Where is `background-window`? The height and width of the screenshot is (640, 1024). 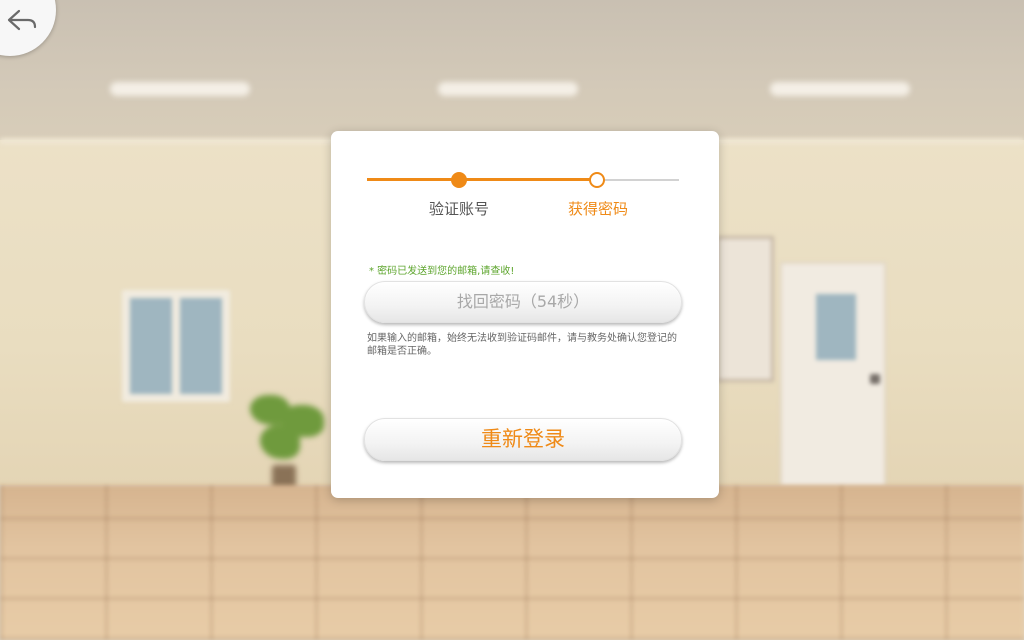 background-window is located at coordinates (176, 346).